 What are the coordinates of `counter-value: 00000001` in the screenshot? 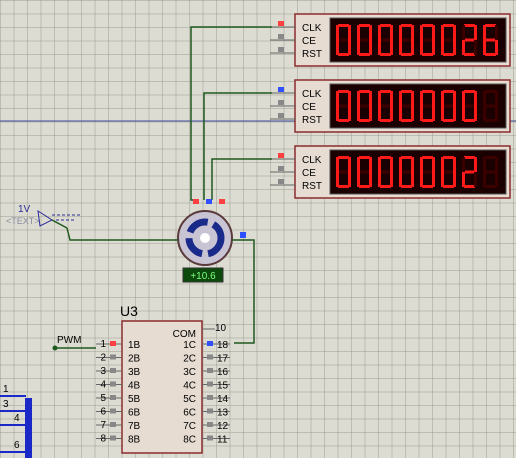 It's located at (2, 0).